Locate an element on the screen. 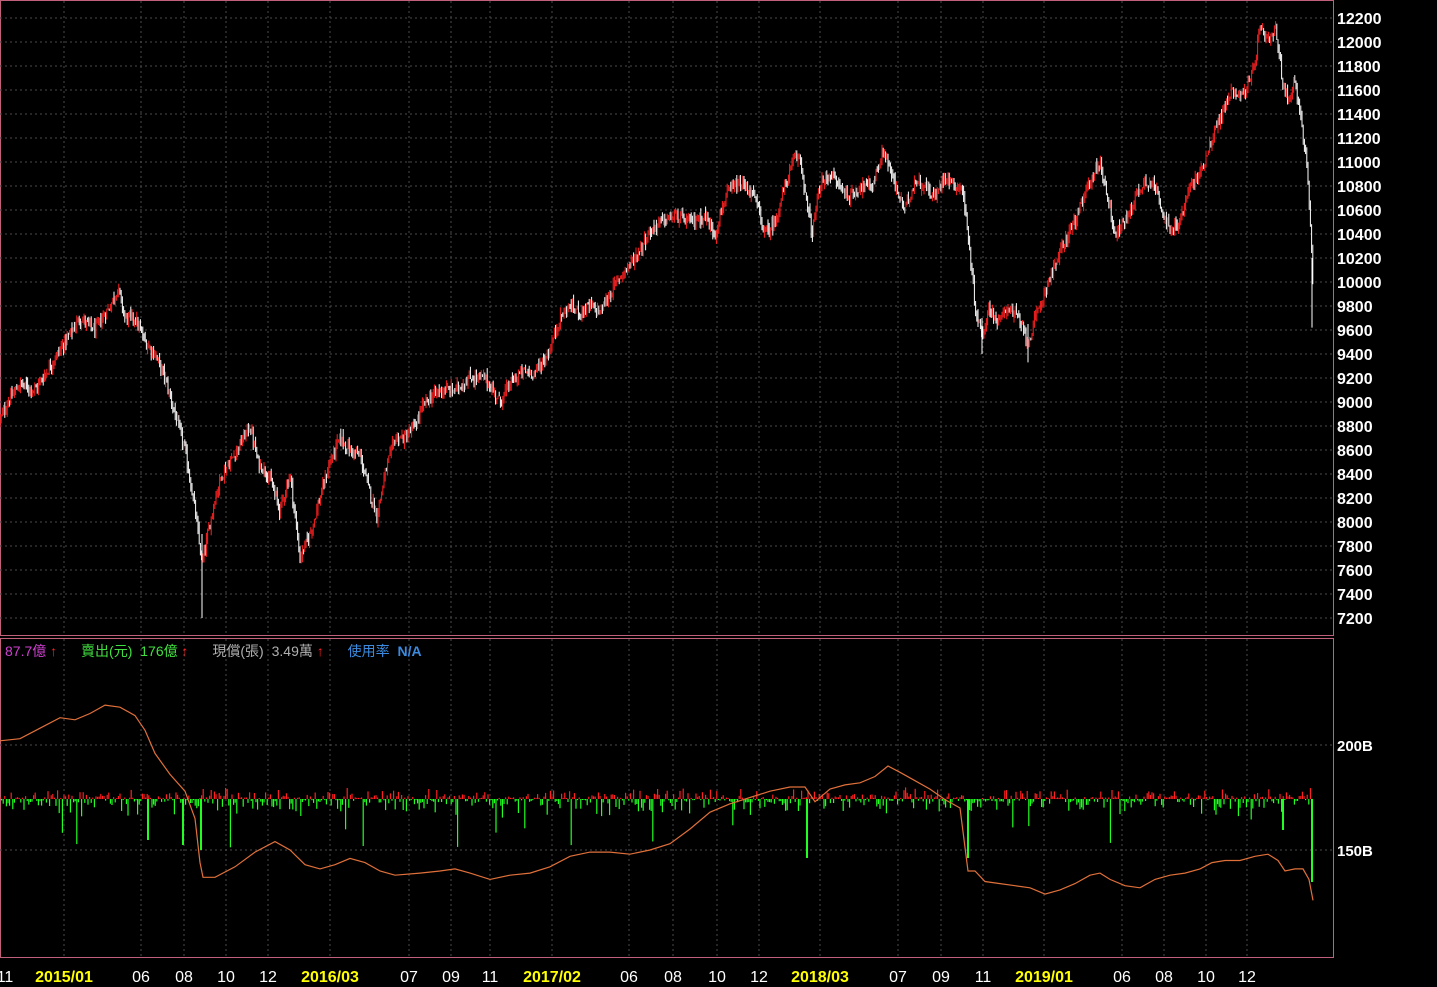 Image resolution: width=1437 pixels, height=987 pixels. legend-sell-label: 賣出(元) is located at coordinates (106, 651).